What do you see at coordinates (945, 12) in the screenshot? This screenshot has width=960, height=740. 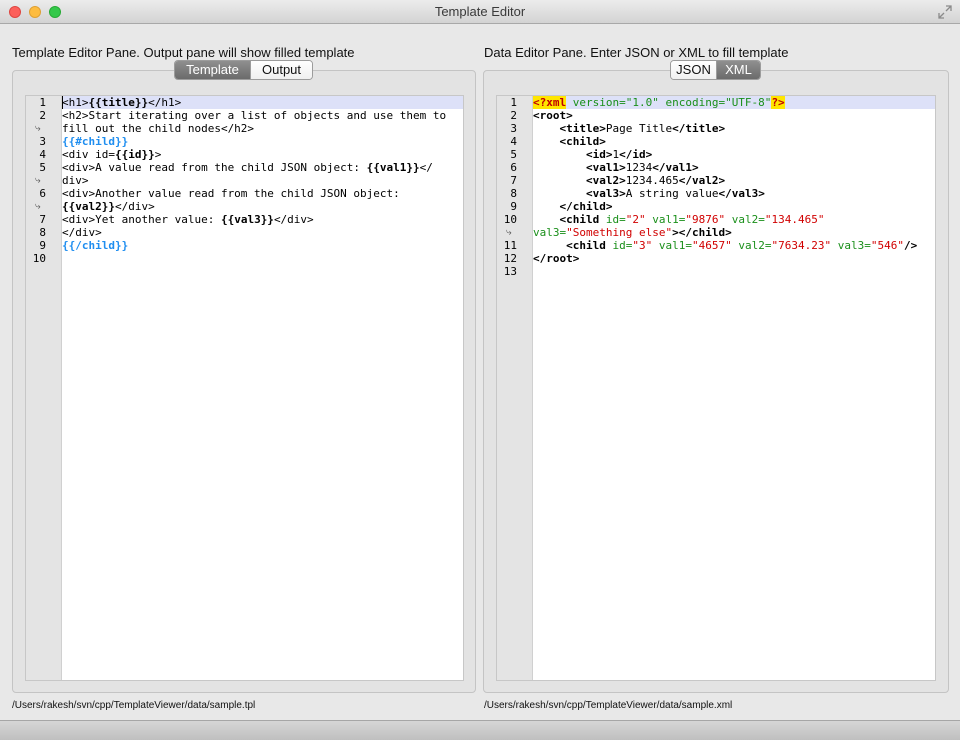 I see `fullscreen-icon` at bounding box center [945, 12].